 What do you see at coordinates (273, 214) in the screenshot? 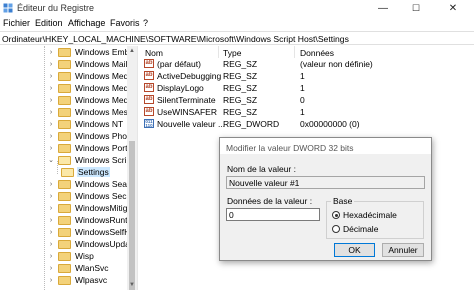
I see `value-data-input: 0` at bounding box center [273, 214].